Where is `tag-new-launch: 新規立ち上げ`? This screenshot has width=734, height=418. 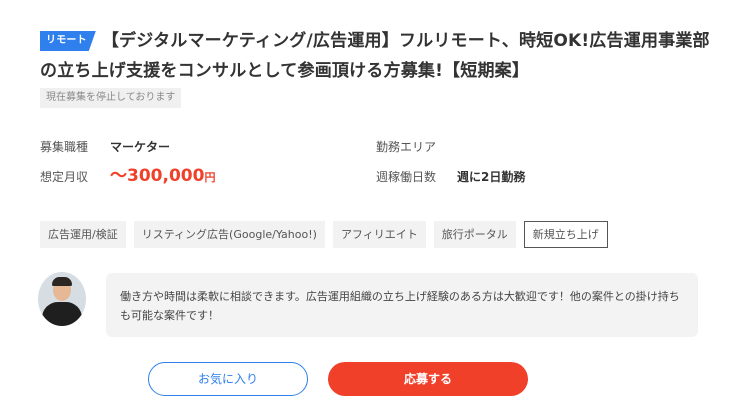 tag-new-launch: 新規立ち上げ is located at coordinates (565, 234).